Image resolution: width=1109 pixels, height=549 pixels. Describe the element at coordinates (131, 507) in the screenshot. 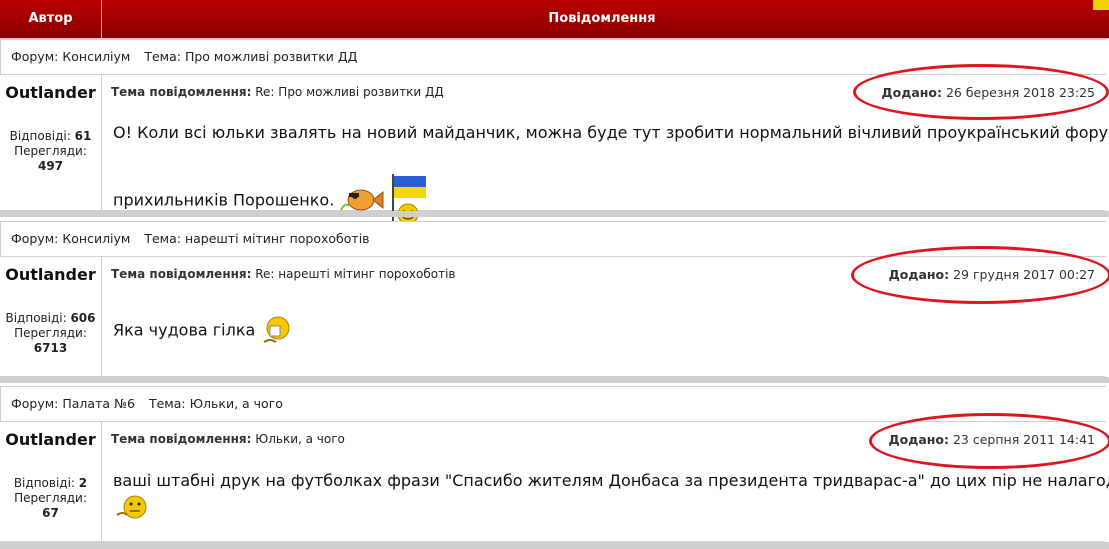

I see `thinking-smiley-icon` at that location.